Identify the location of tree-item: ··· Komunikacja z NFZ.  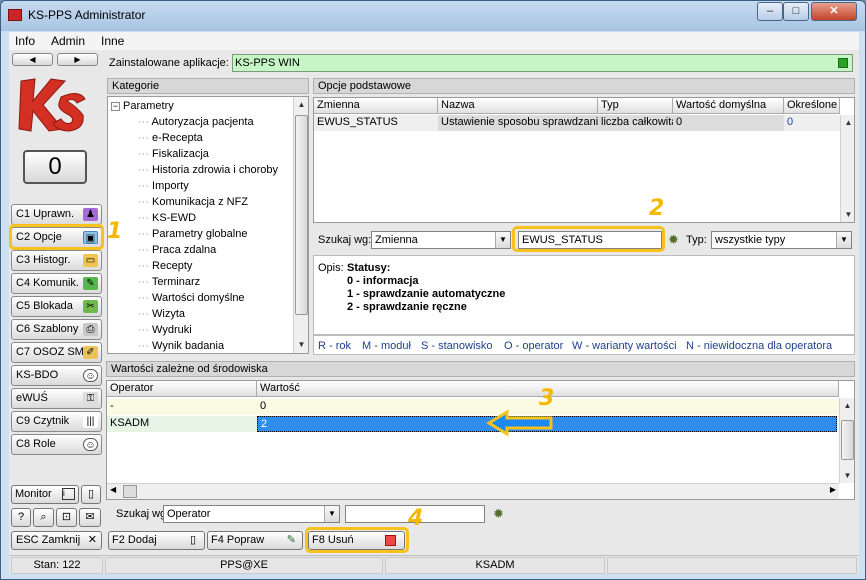
(193, 202).